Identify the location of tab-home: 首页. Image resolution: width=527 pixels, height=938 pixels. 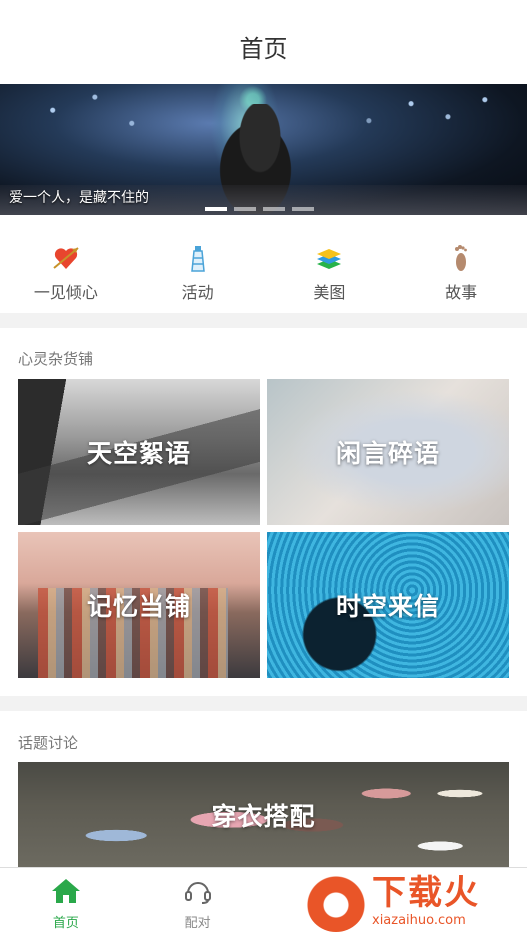
(66, 903).